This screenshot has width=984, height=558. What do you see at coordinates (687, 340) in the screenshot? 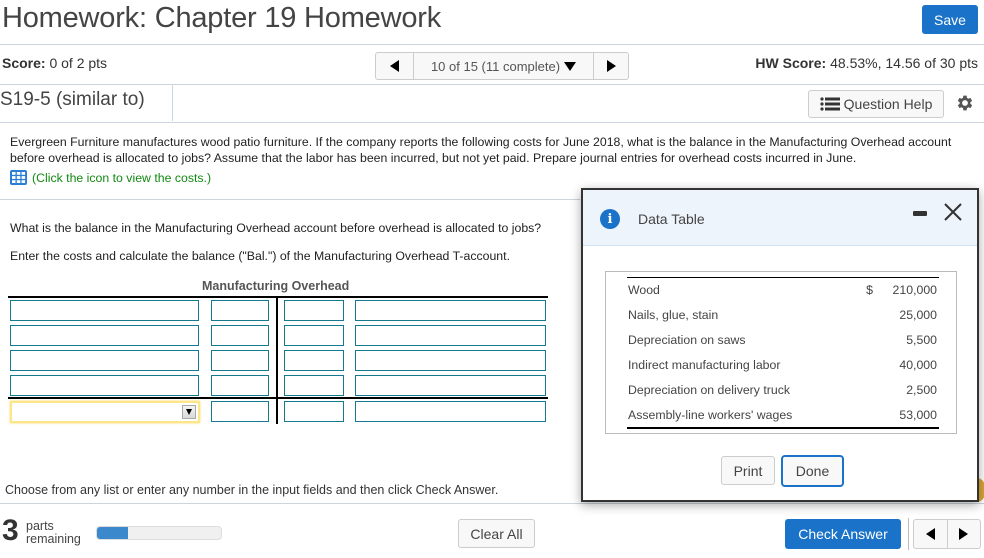
I see `cost-label: Depreciation on saws` at bounding box center [687, 340].